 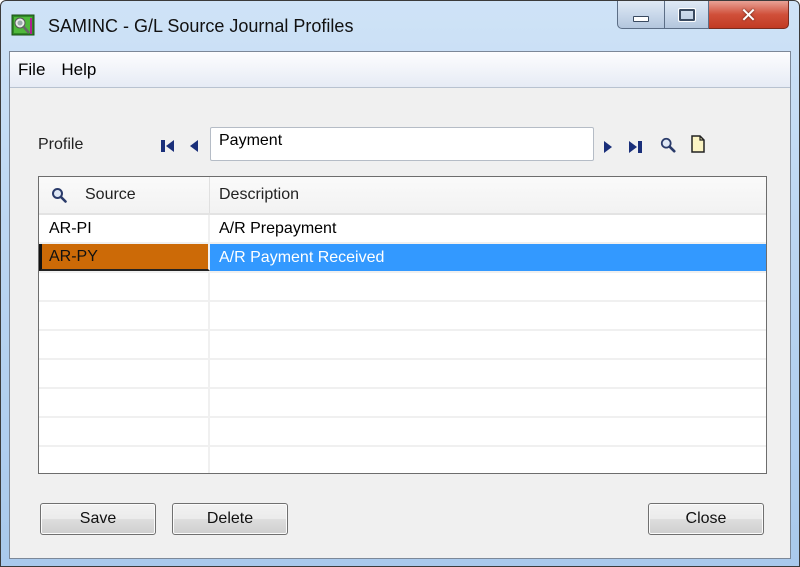 I want to click on new-record-button, so click(x=698, y=144).